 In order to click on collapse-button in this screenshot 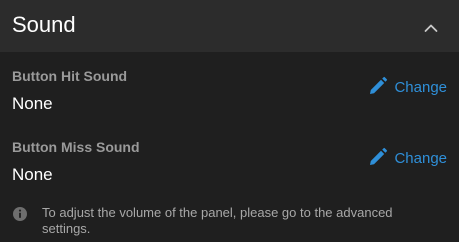, I will do `click(431, 28)`.